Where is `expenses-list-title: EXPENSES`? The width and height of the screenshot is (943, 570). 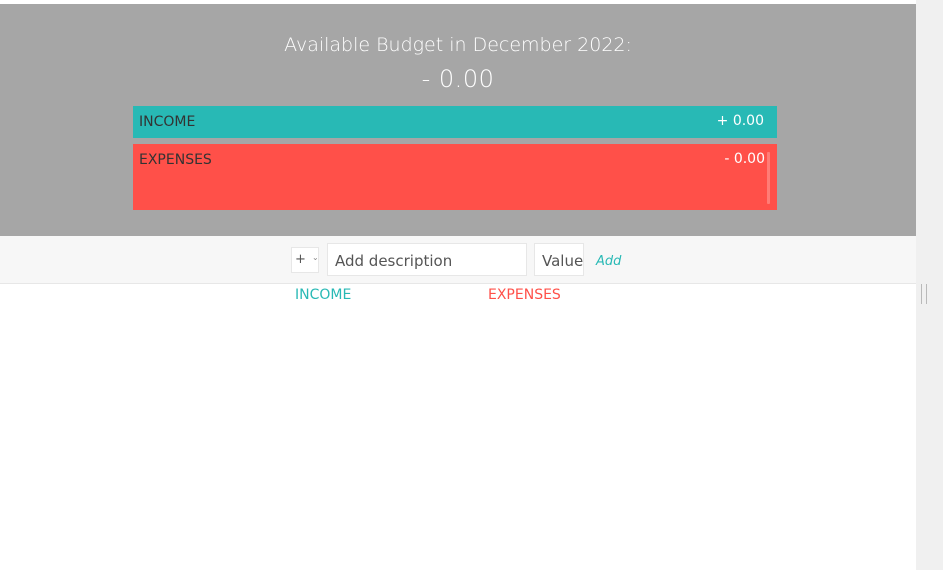
expenses-list-title: EXPENSES is located at coordinates (524, 295).